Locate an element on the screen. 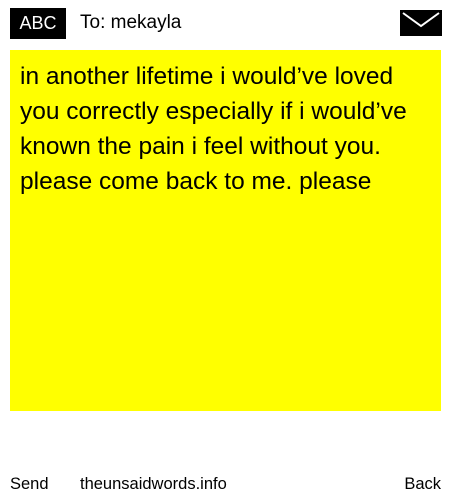 The height and width of the screenshot is (500, 450). envelope-icon is located at coordinates (421, 23).